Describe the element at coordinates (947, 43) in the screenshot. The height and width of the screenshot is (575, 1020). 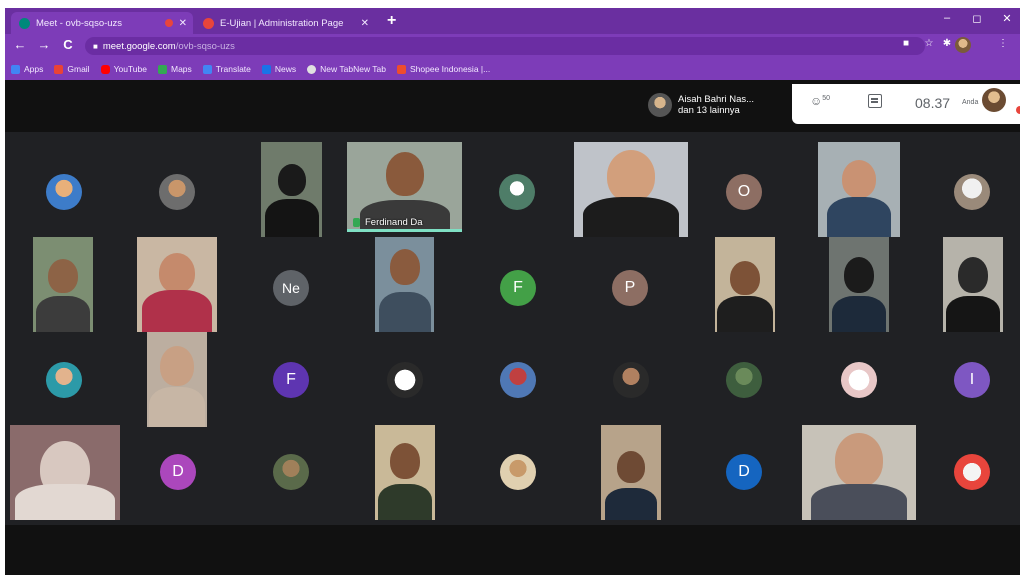
I see `extensions-icon: ✱` at that location.